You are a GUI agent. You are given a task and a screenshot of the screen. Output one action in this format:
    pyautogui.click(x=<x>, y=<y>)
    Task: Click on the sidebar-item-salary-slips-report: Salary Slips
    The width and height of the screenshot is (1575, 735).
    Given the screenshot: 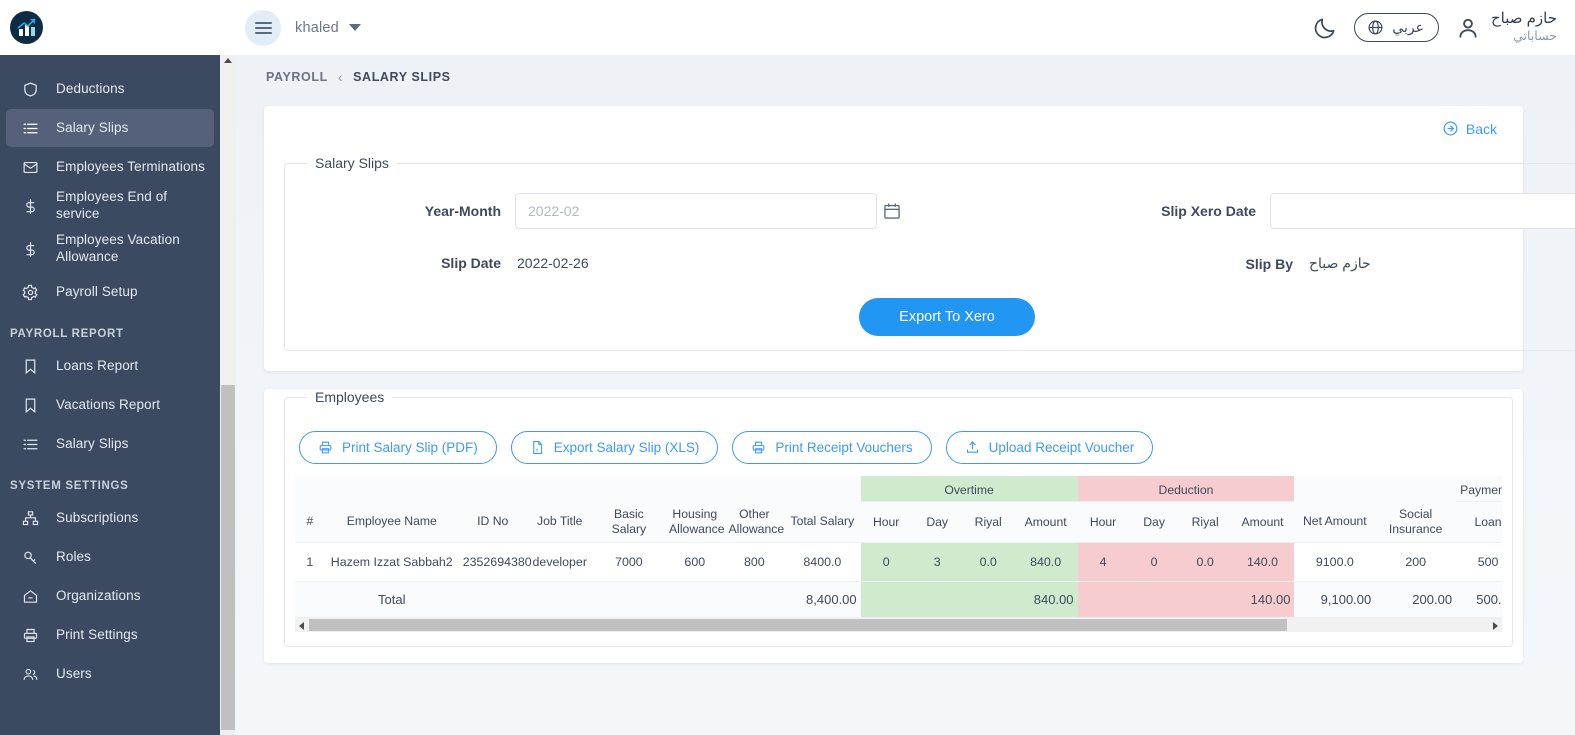 What is the action you would take?
    pyautogui.click(x=110, y=444)
    